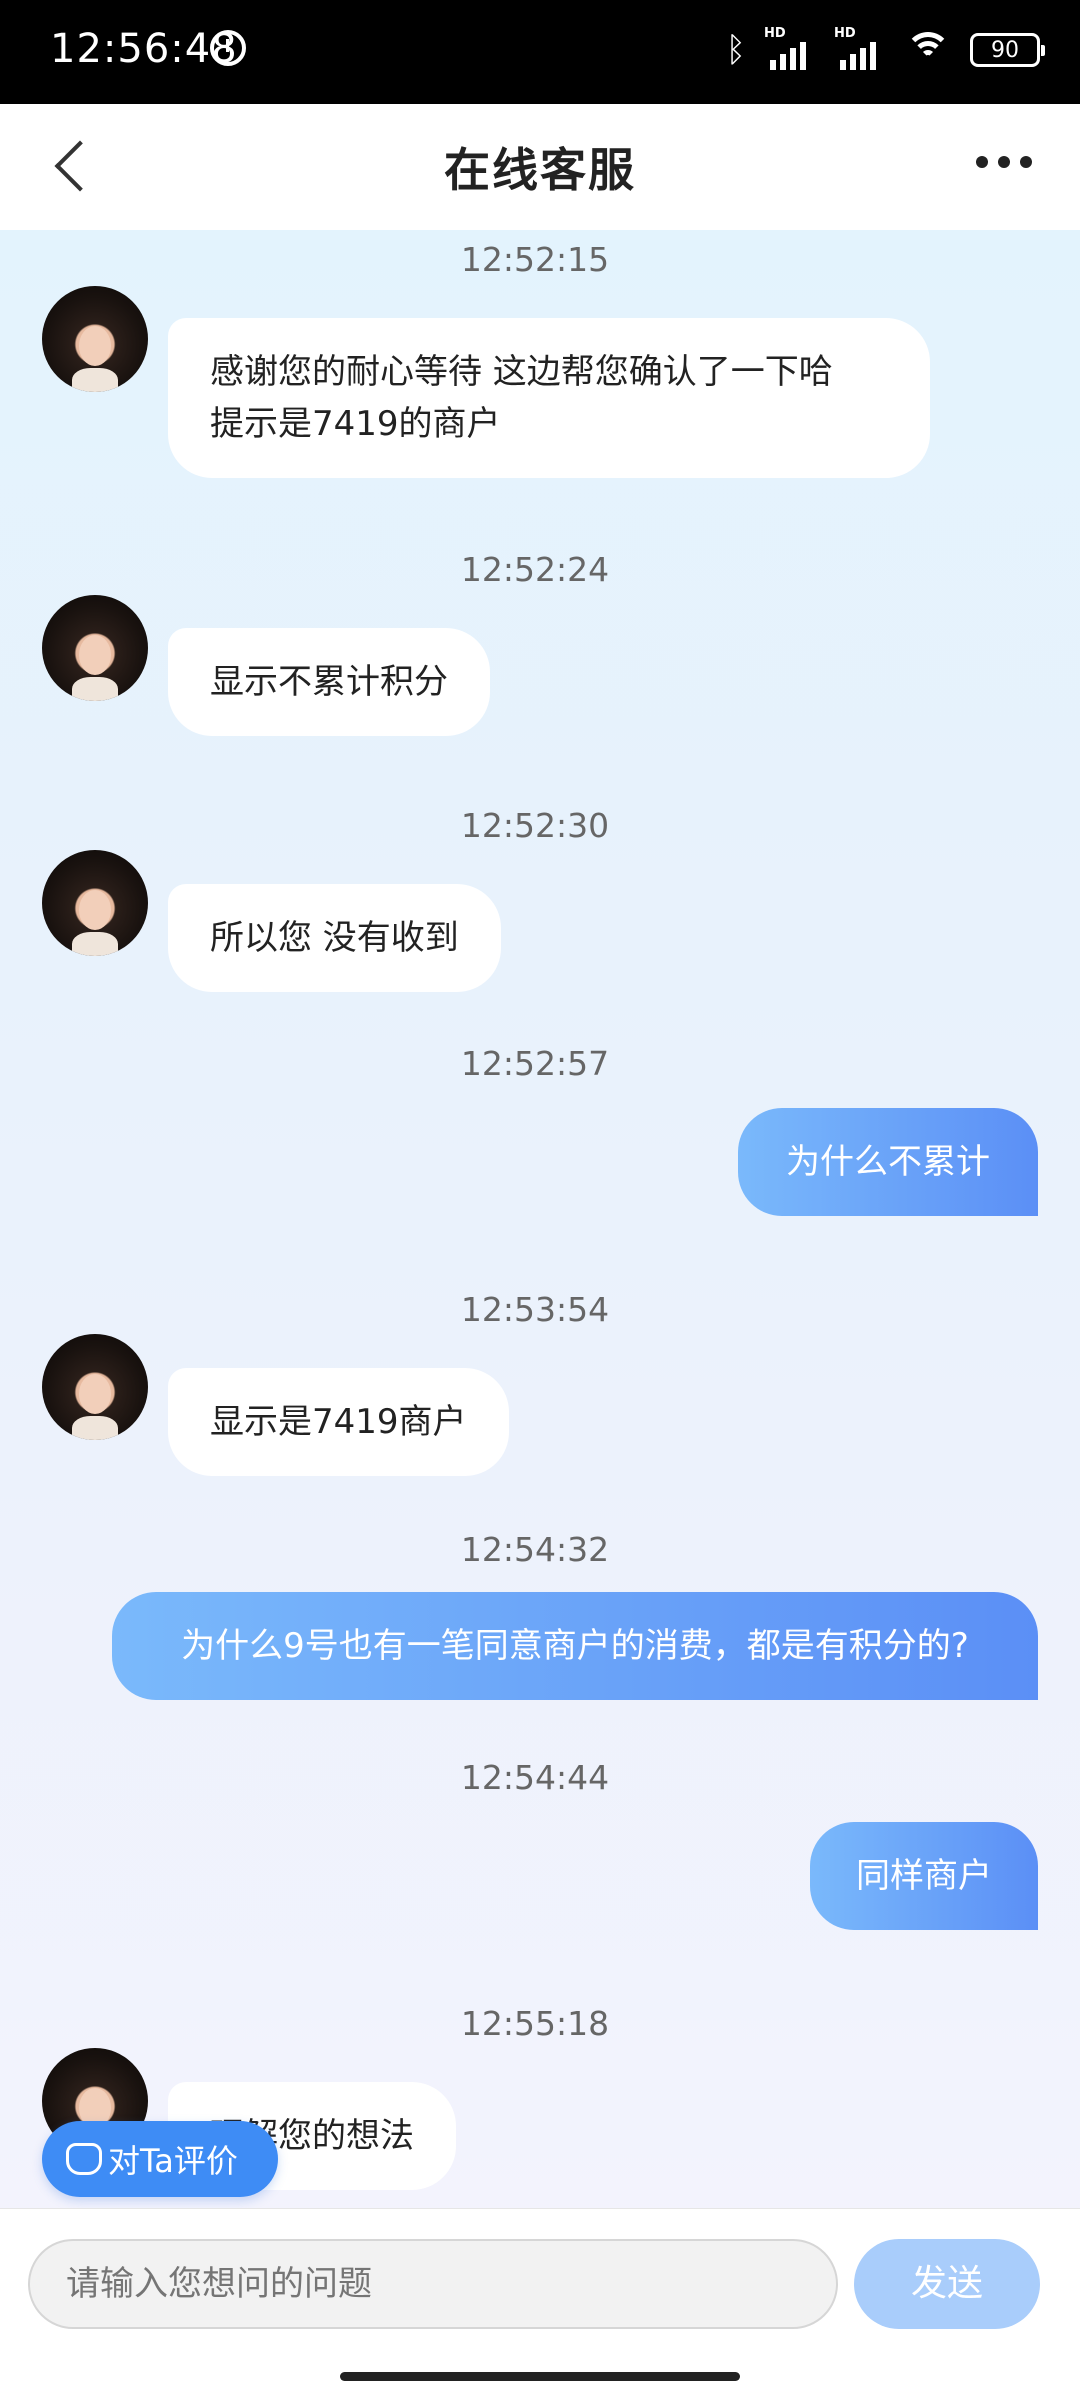  I want to click on more-icon, so click(1004, 162).